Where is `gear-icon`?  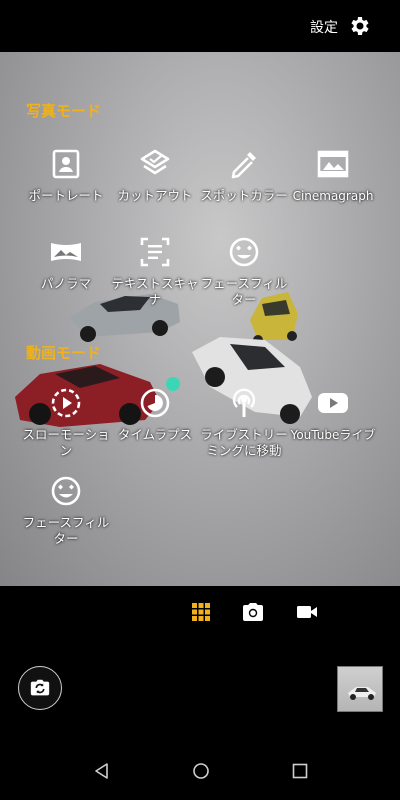
gear-icon is located at coordinates (360, 26).